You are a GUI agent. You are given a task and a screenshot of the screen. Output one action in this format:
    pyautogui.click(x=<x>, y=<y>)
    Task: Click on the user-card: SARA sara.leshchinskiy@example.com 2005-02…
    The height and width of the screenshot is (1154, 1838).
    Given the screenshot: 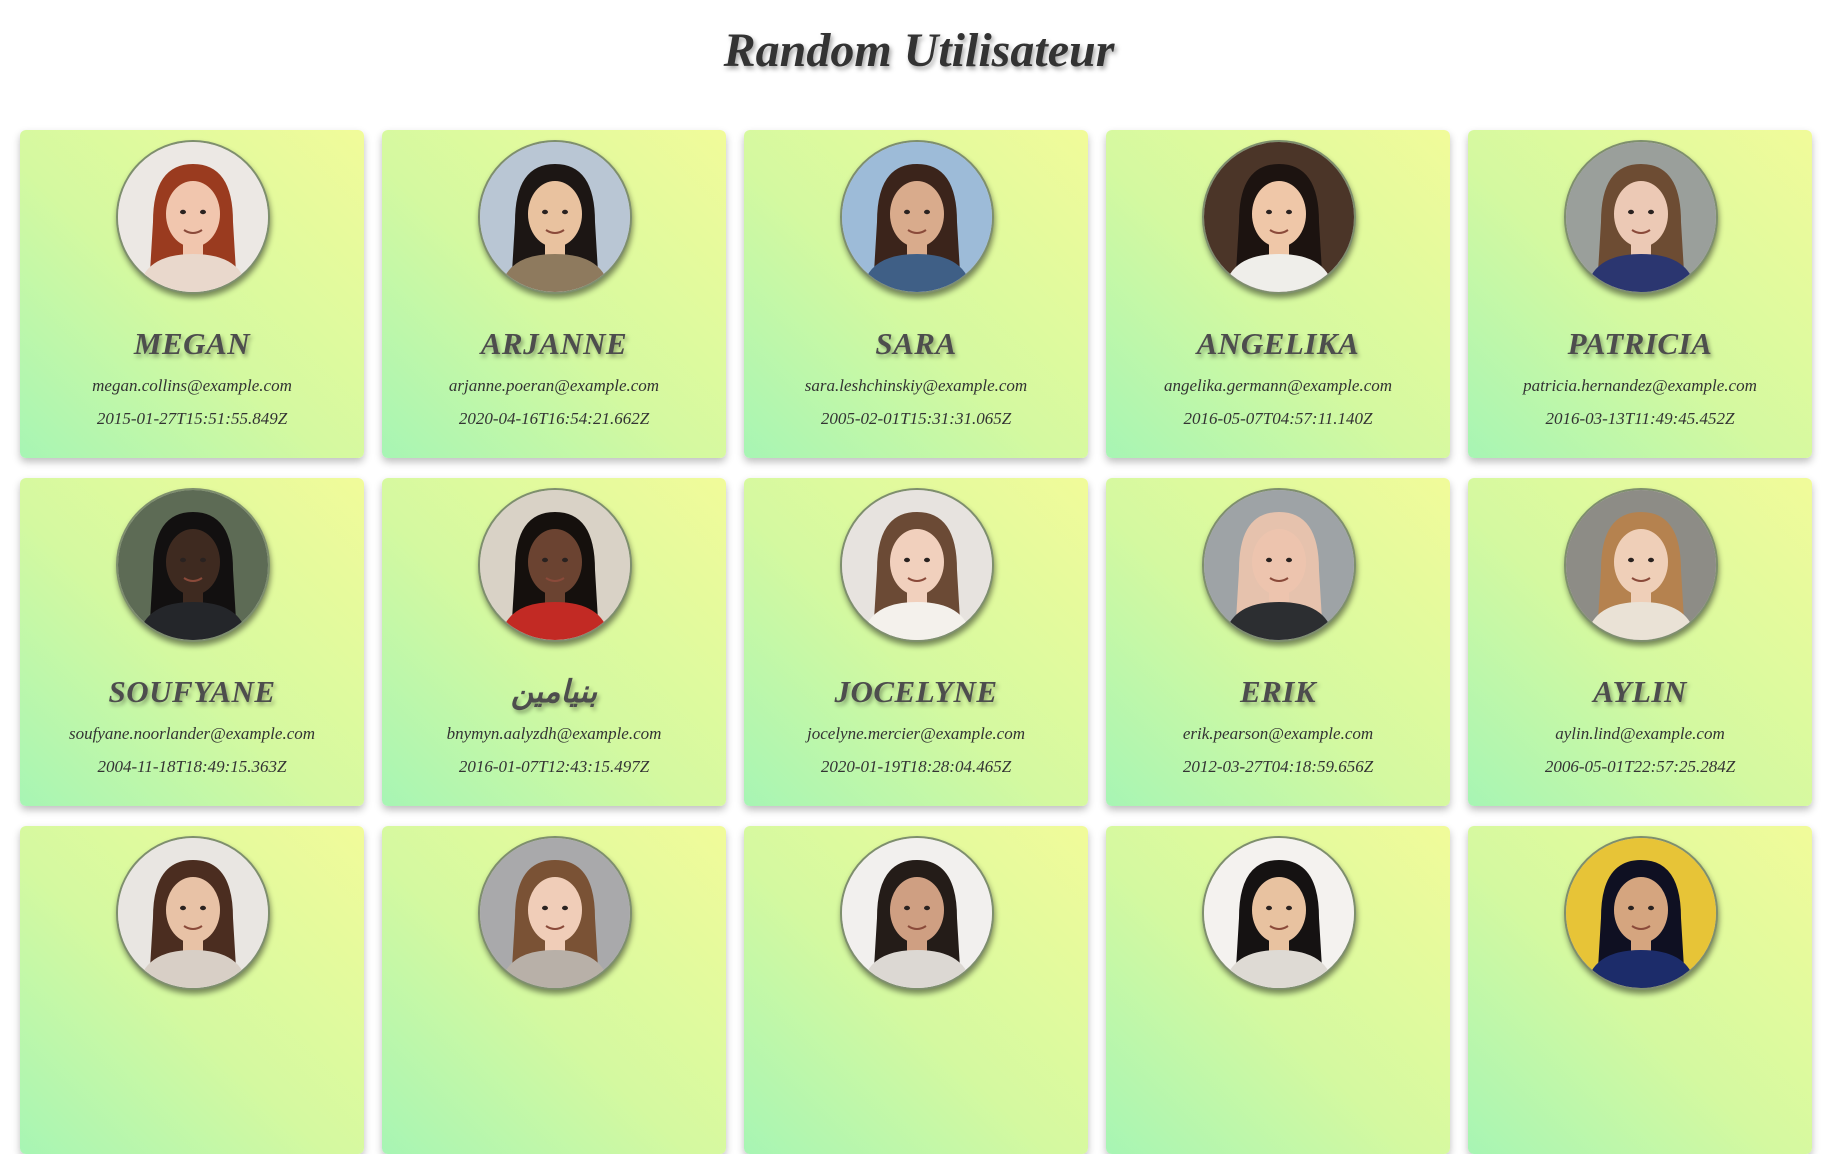 What is the action you would take?
    pyautogui.click(x=916, y=294)
    